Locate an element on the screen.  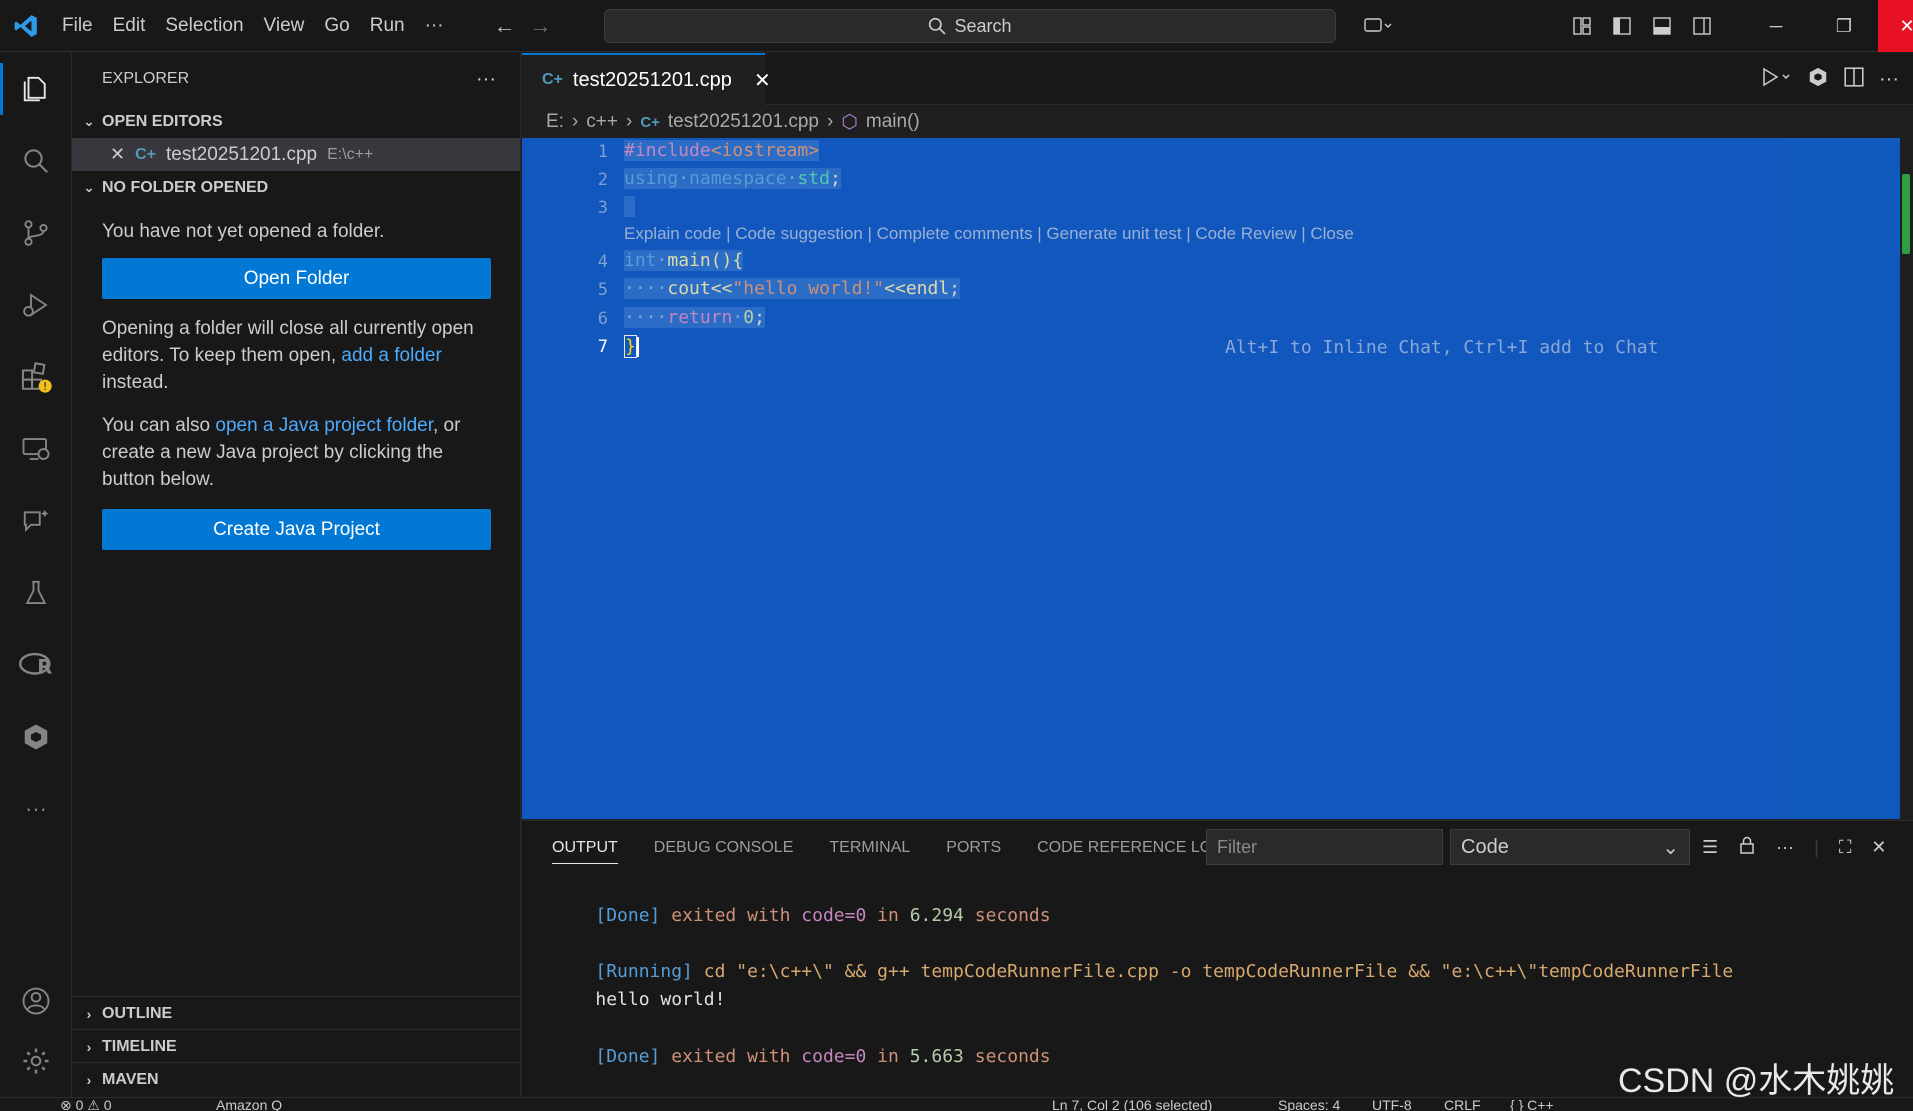
outline-section: › OUTLINE is located at coordinates (296, 1013).